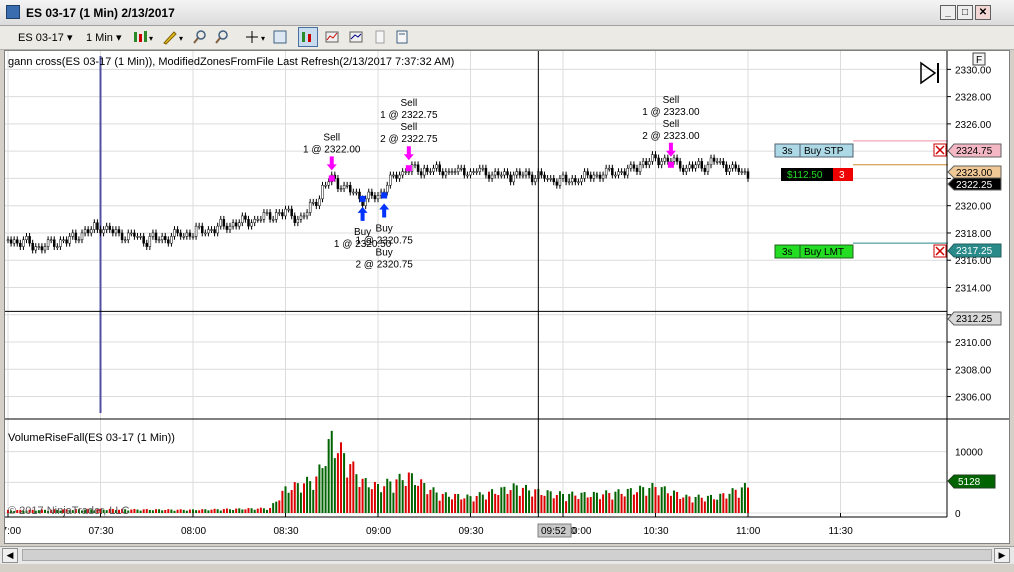  What do you see at coordinates (507, 13) in the screenshot?
I see `window-titlebar: ES 03-17 (1 Min) 2/13/2017 _ □ ✕` at bounding box center [507, 13].